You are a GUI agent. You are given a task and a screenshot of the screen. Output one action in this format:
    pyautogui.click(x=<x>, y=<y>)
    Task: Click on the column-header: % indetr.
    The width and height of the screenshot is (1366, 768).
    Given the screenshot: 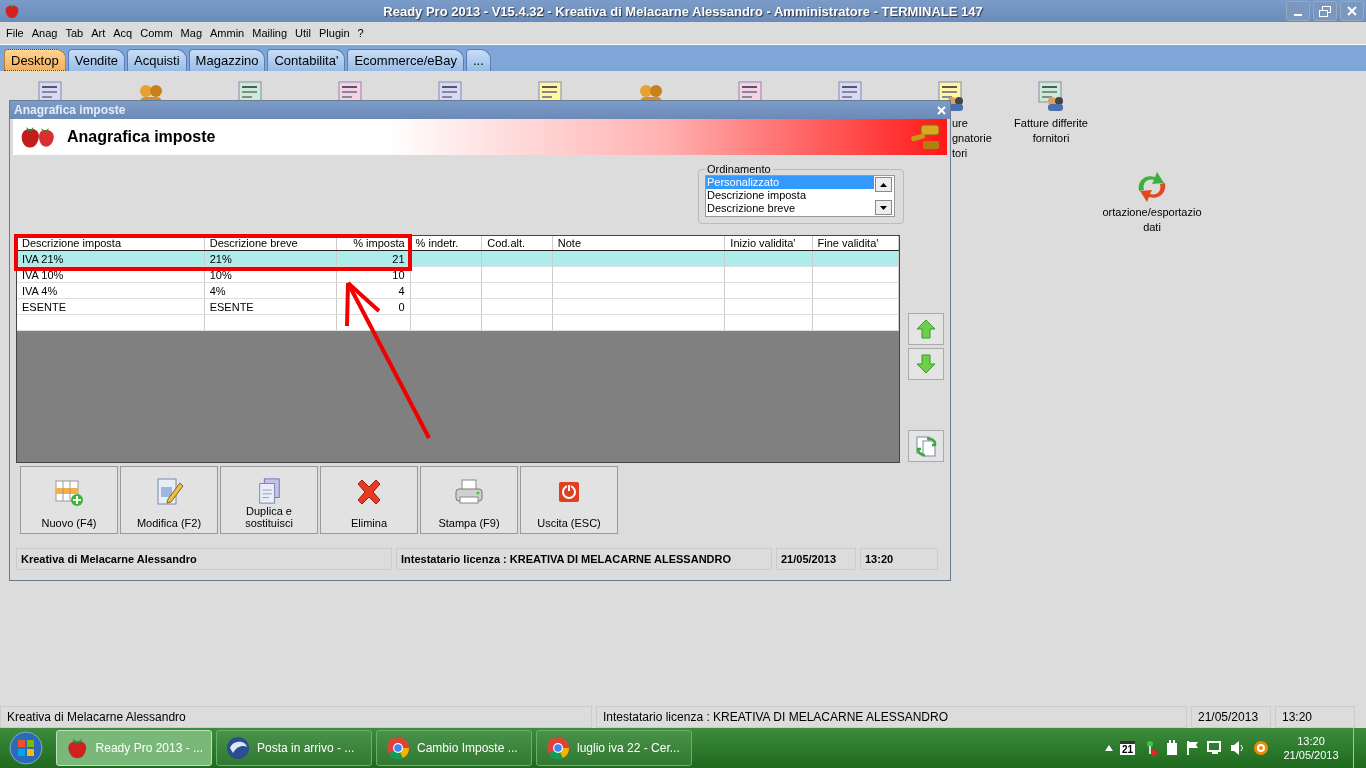 What is the action you would take?
    pyautogui.click(x=446, y=243)
    